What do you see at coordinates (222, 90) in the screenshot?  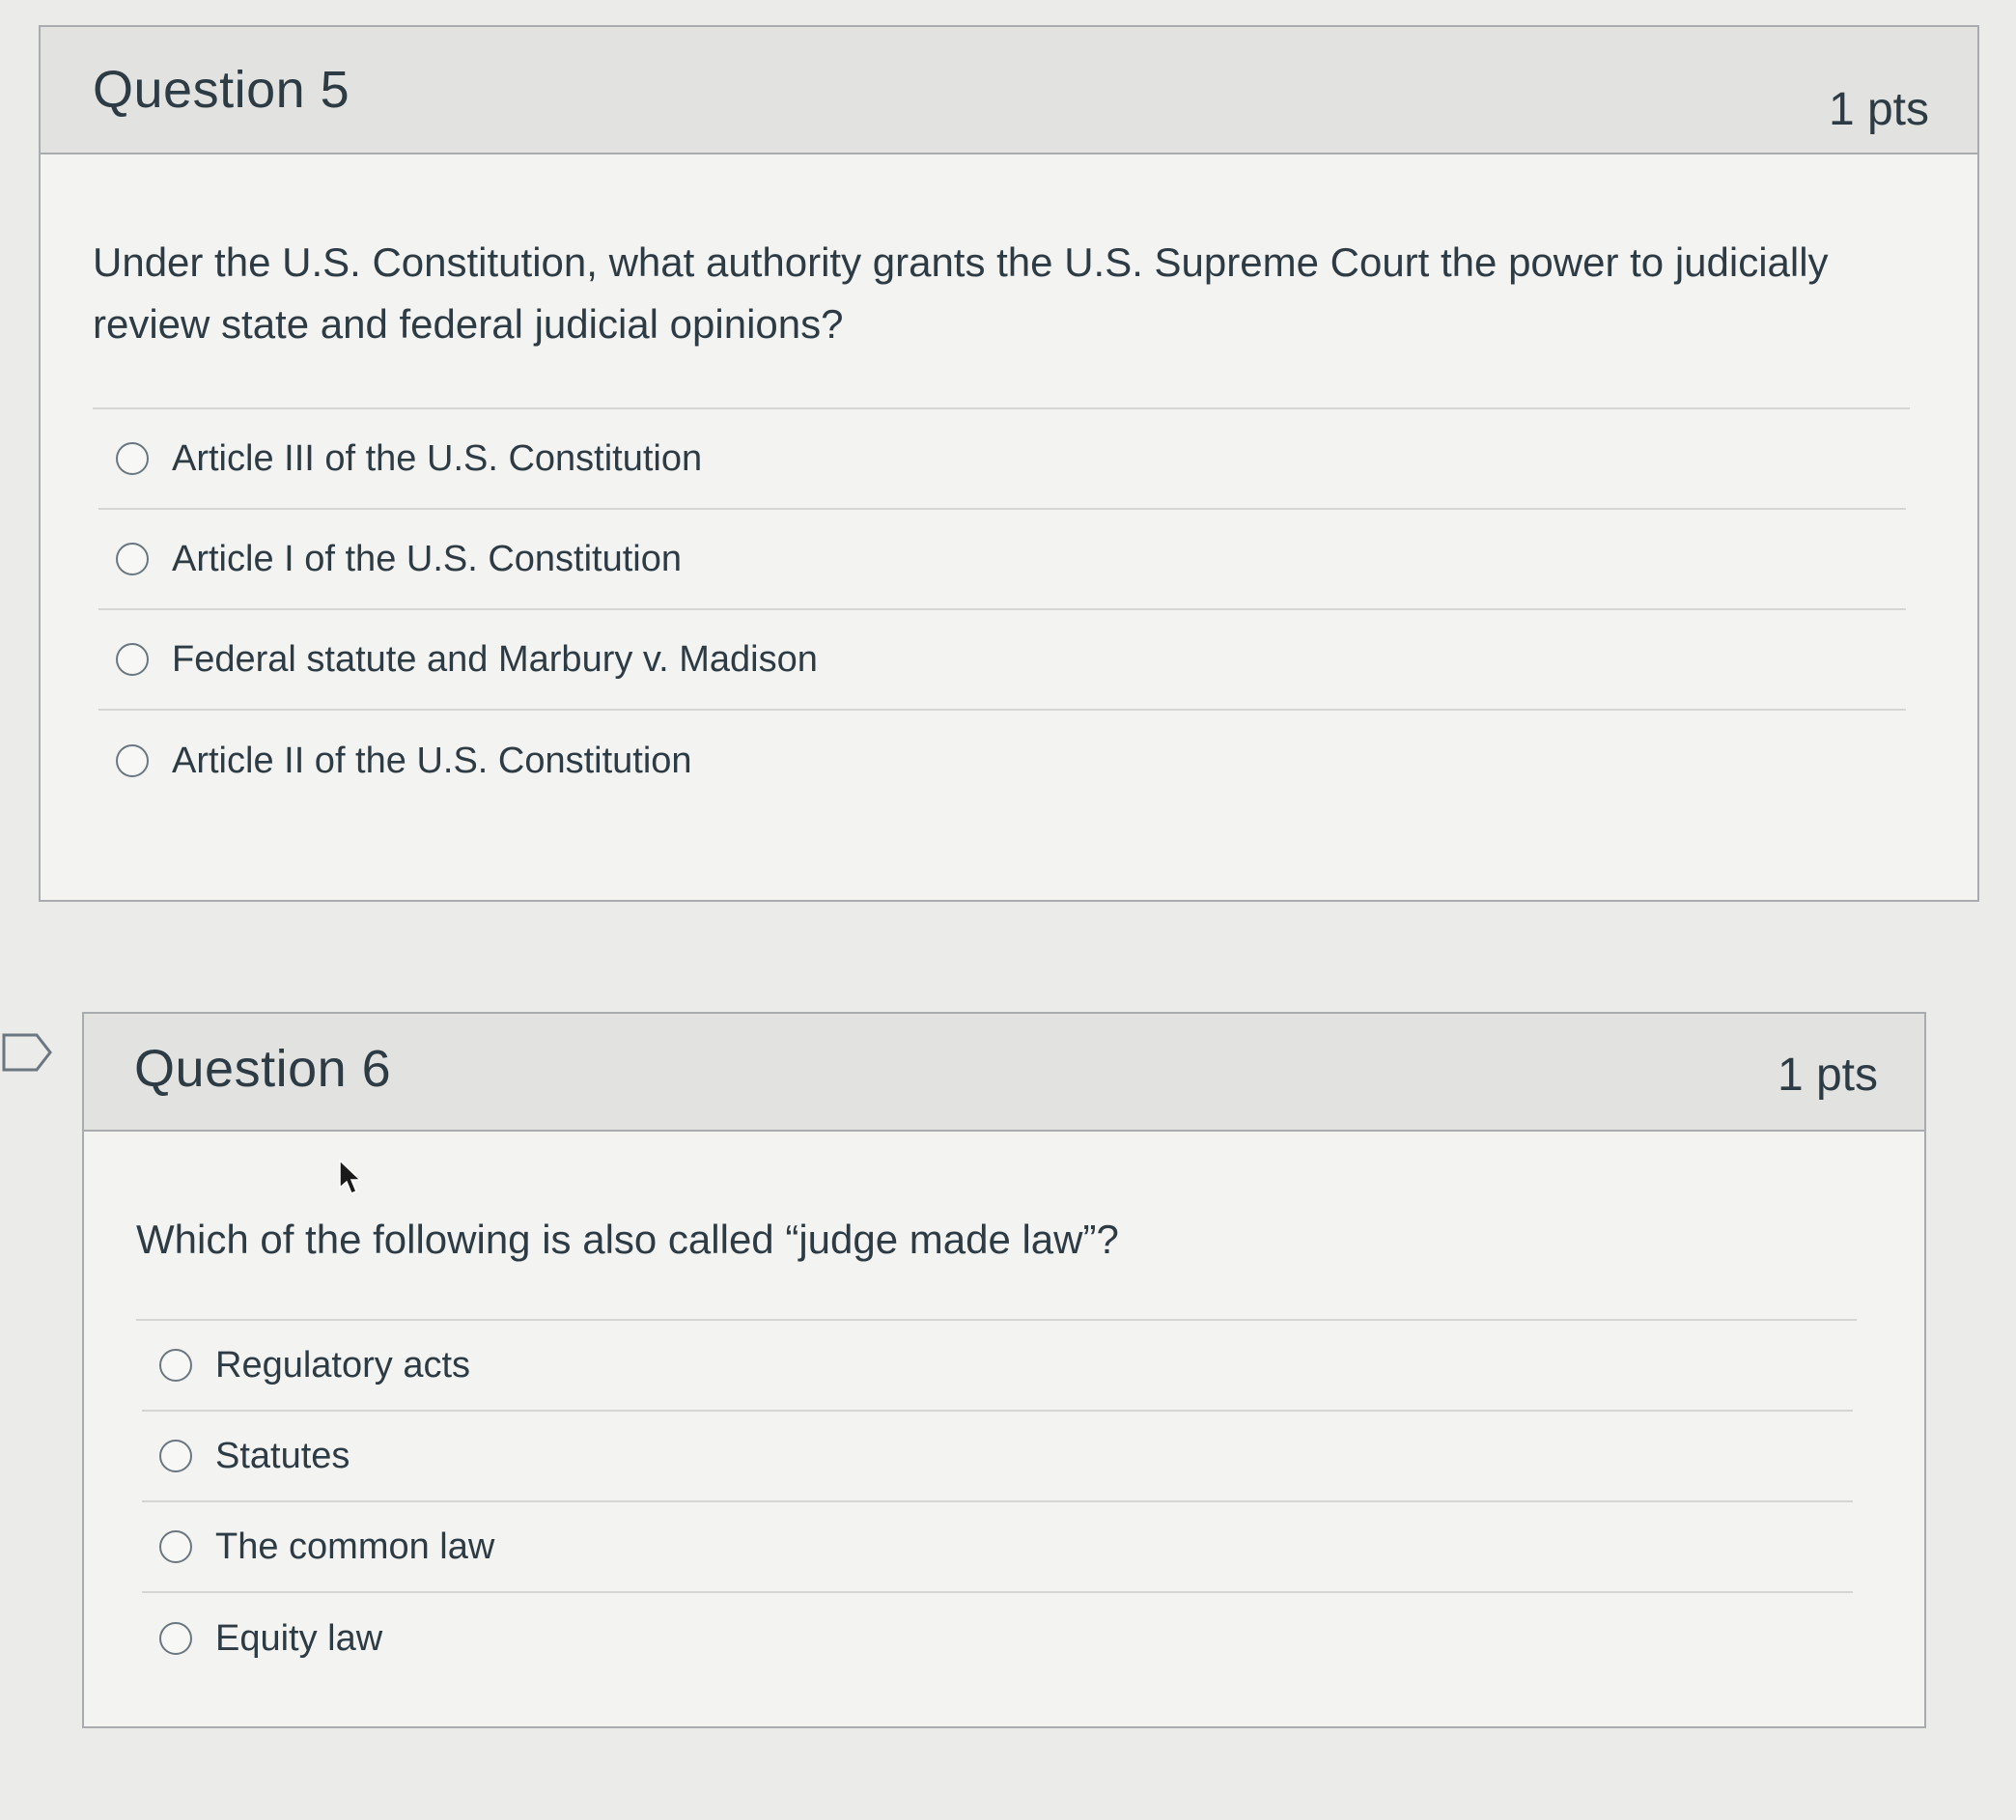 I see `question-title: Question 5` at bounding box center [222, 90].